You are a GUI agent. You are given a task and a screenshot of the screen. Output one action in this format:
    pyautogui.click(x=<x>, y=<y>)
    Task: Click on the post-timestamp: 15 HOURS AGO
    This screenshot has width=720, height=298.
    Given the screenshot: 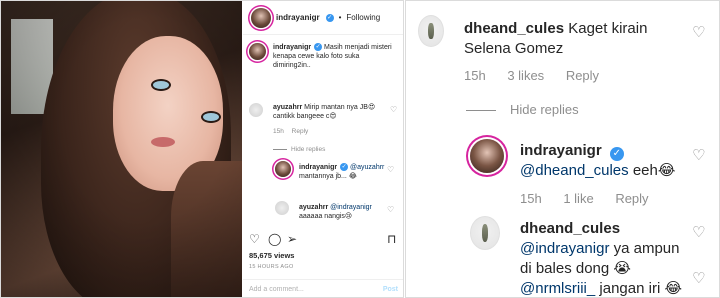 What is the action you would take?
    pyautogui.click(x=271, y=267)
    